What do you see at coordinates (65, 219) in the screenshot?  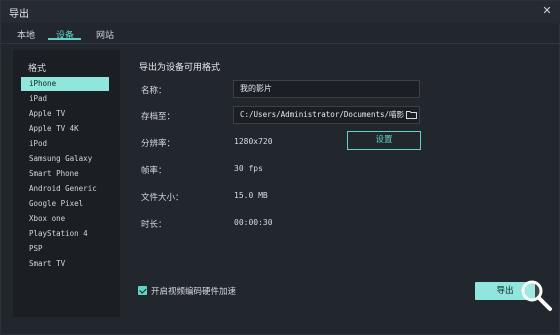 I see `sidebar-item-xbox-one: Xbox one` at bounding box center [65, 219].